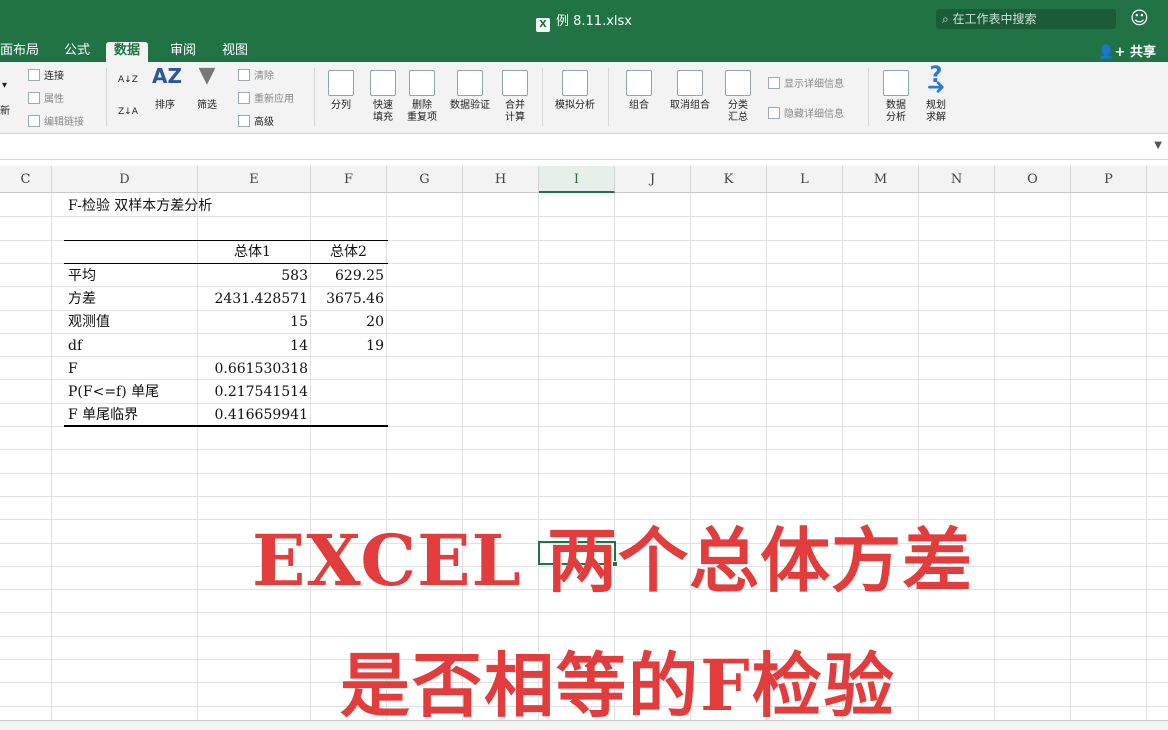 The height and width of the screenshot is (730, 1168). I want to click on solver-label: 规划 求解, so click(936, 111).